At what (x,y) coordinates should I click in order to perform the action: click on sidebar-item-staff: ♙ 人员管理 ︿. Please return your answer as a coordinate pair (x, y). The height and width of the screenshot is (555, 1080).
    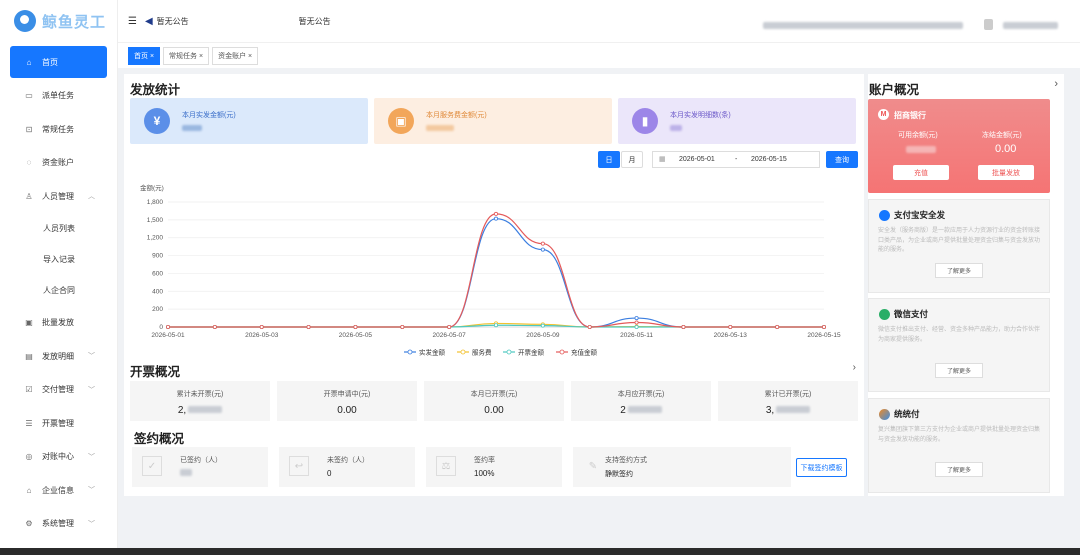
    Looking at the image, I should click on (58, 197).